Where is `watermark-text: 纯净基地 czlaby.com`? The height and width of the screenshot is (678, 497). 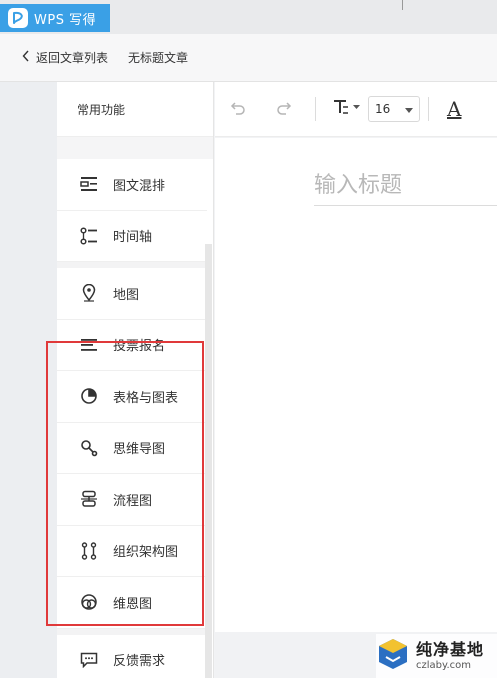
watermark-text: 纯净基地 czlaby.com is located at coordinates (450, 655).